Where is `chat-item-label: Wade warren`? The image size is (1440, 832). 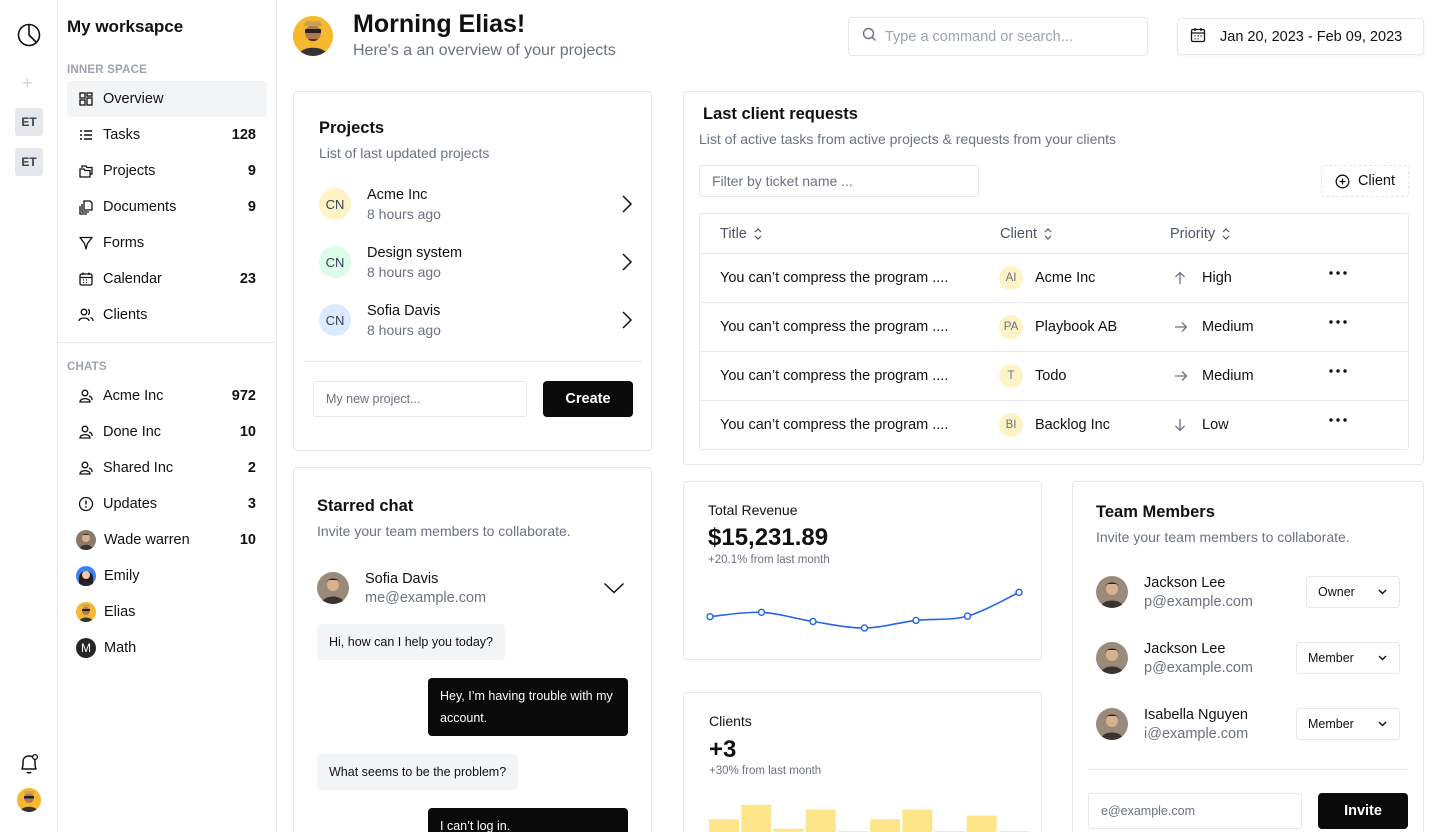 chat-item-label: Wade warren is located at coordinates (147, 540).